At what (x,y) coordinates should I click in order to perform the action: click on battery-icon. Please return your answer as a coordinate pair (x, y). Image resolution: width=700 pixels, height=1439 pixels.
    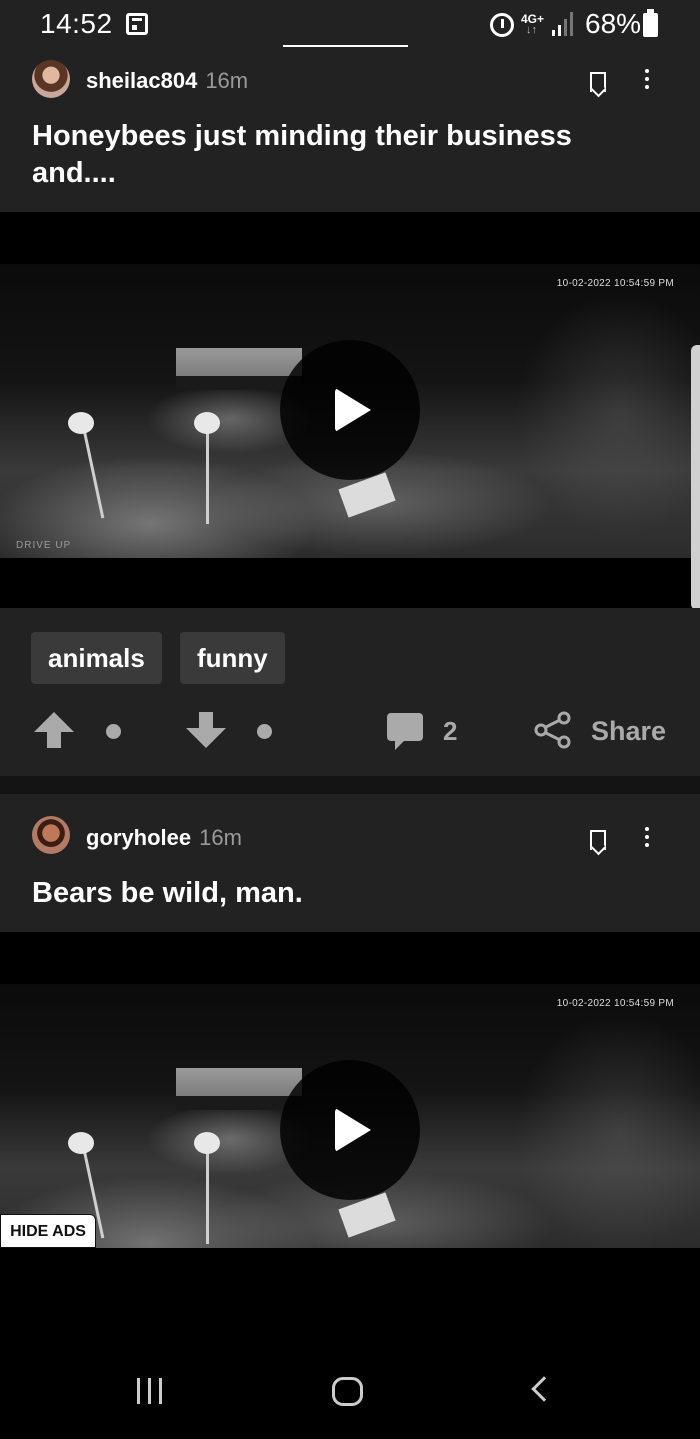
    Looking at the image, I should click on (650, 23).